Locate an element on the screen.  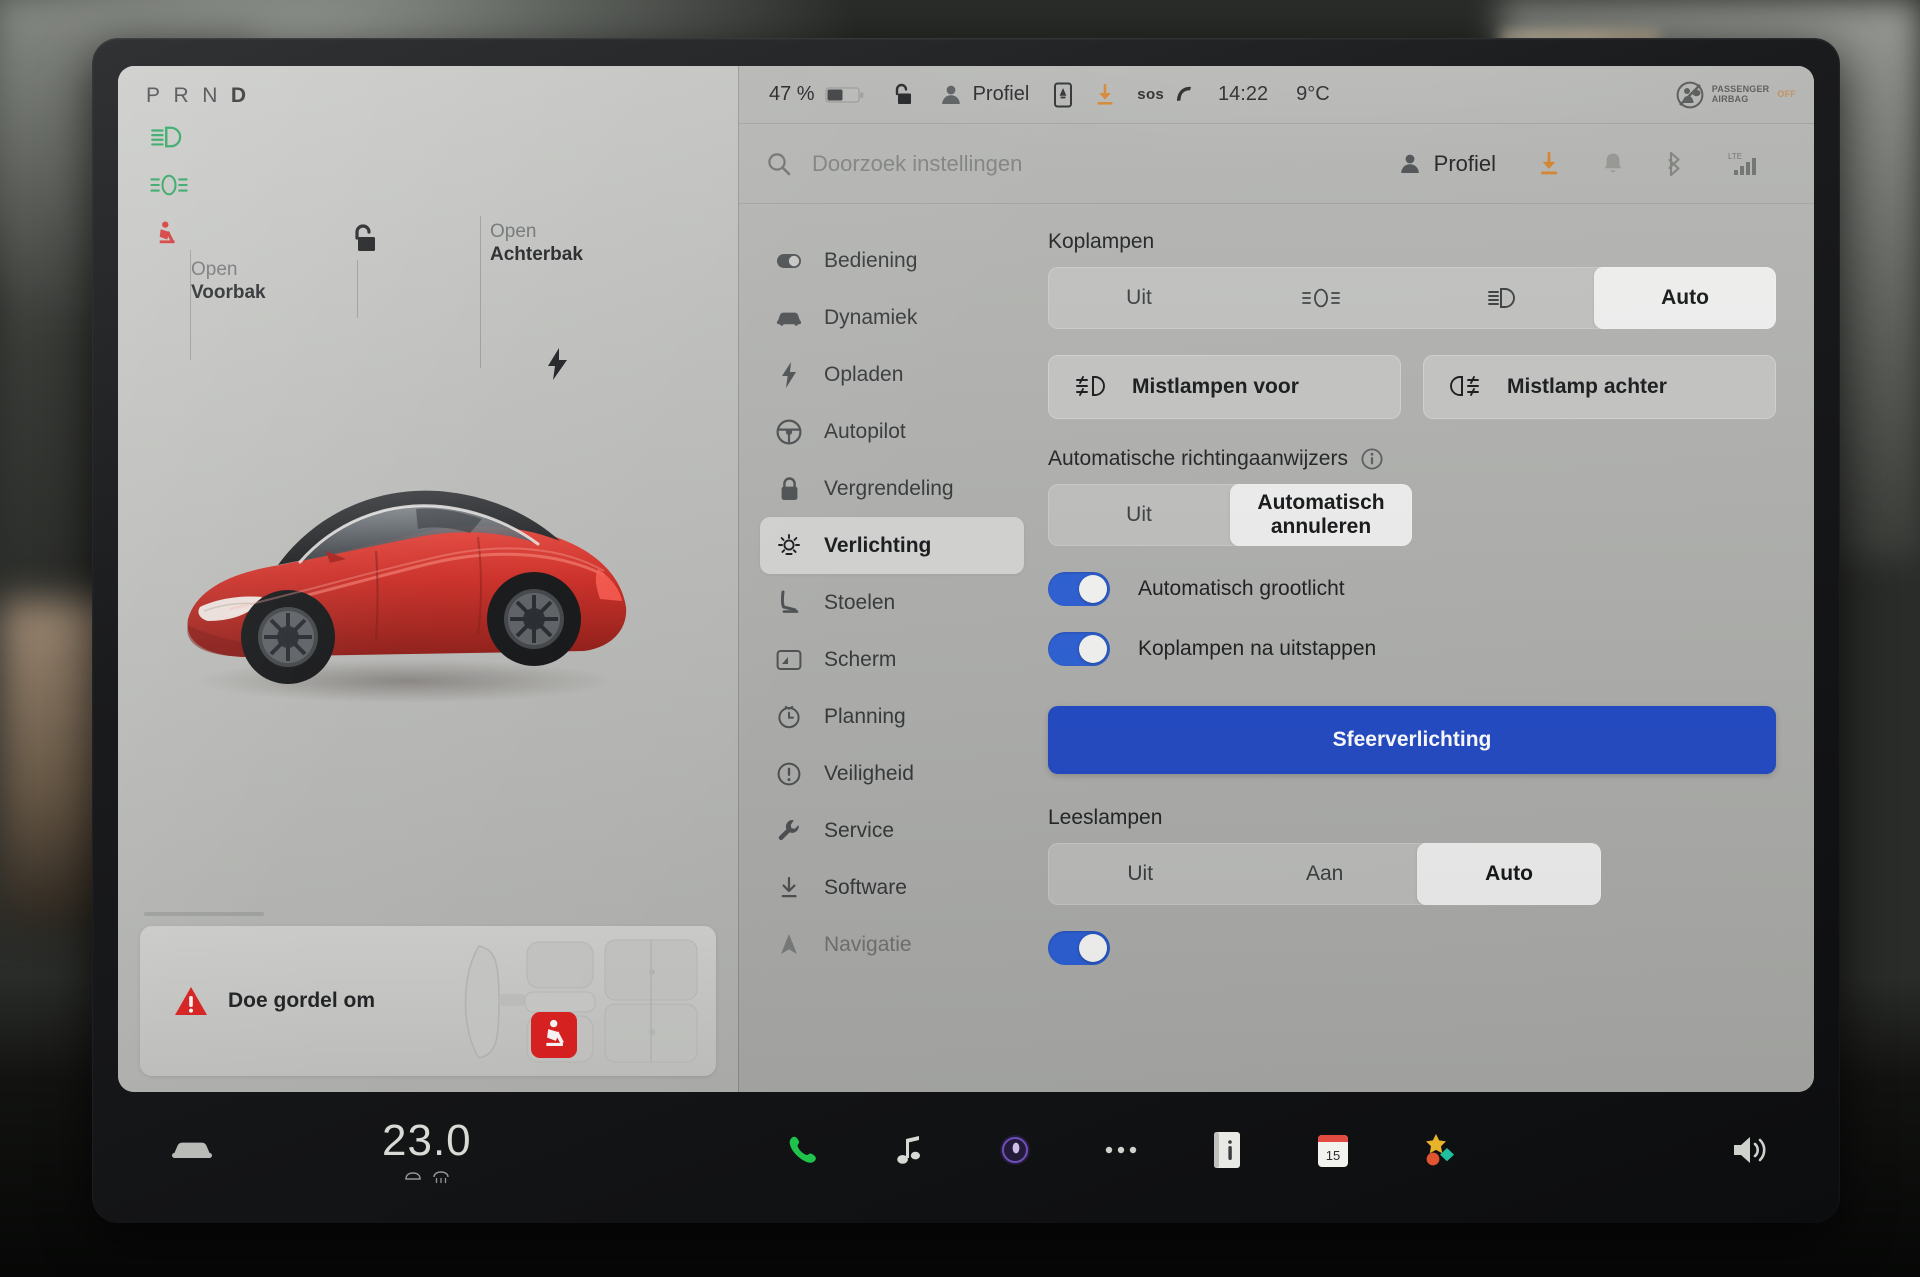
wrench-icon is located at coordinates (789, 831).